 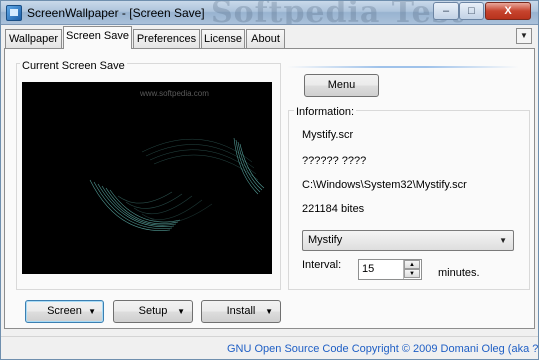 I want to click on interval-stepper: ▲ ▼, so click(x=411, y=269).